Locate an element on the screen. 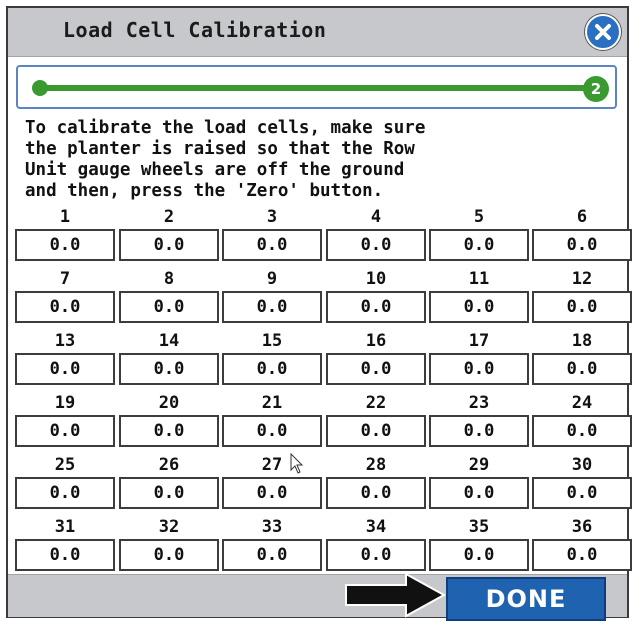  load-cell-label: 11 is located at coordinates (479, 279).